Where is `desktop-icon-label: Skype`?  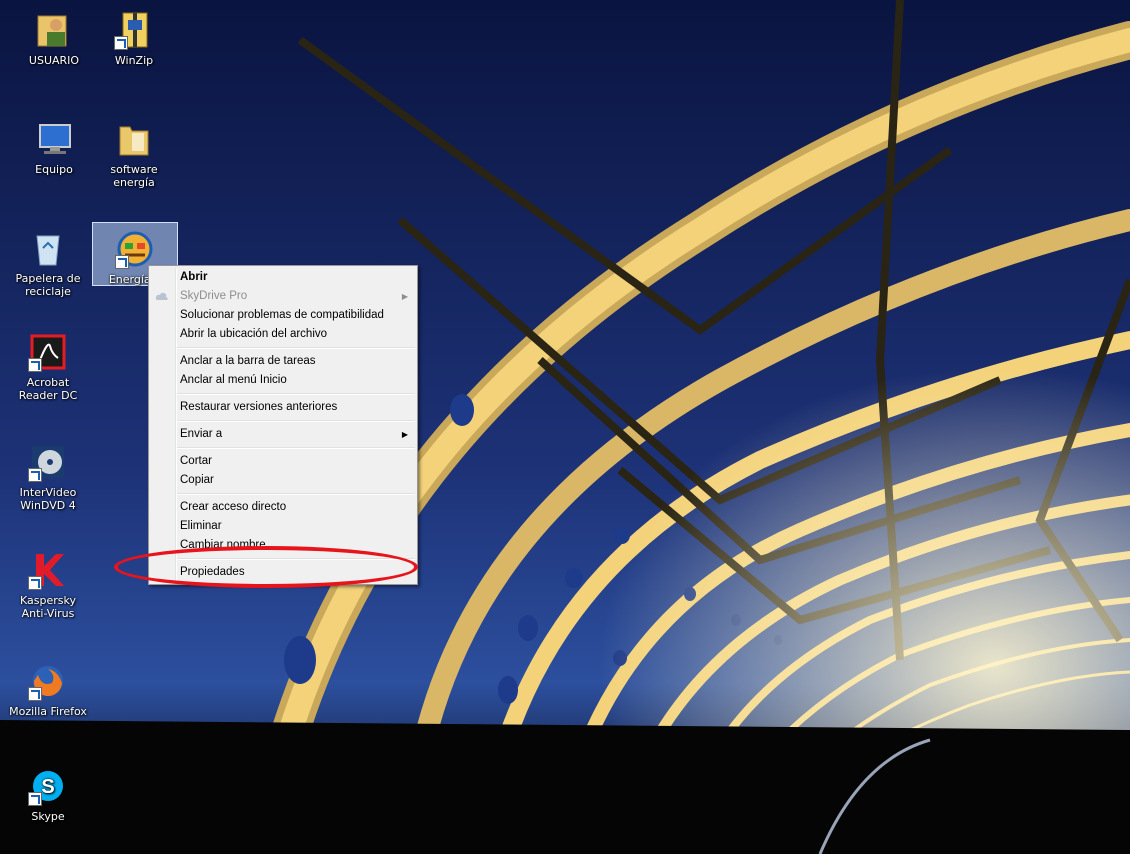
desktop-icon-label: Skype is located at coordinates (48, 816).